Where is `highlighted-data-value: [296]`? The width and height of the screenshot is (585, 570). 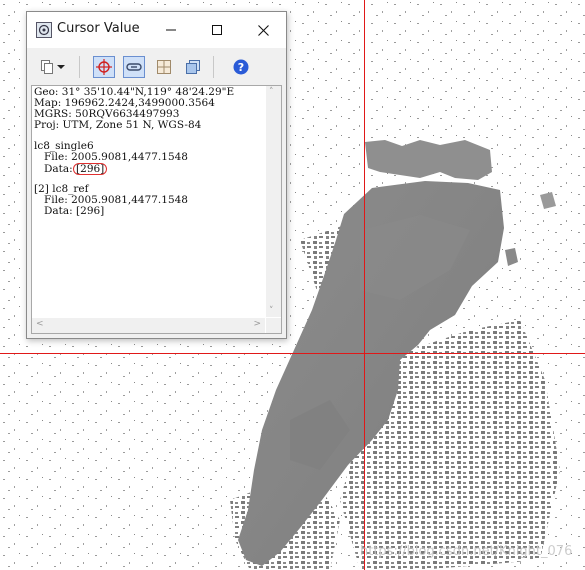
highlighted-data-value: [296] is located at coordinates (90, 169).